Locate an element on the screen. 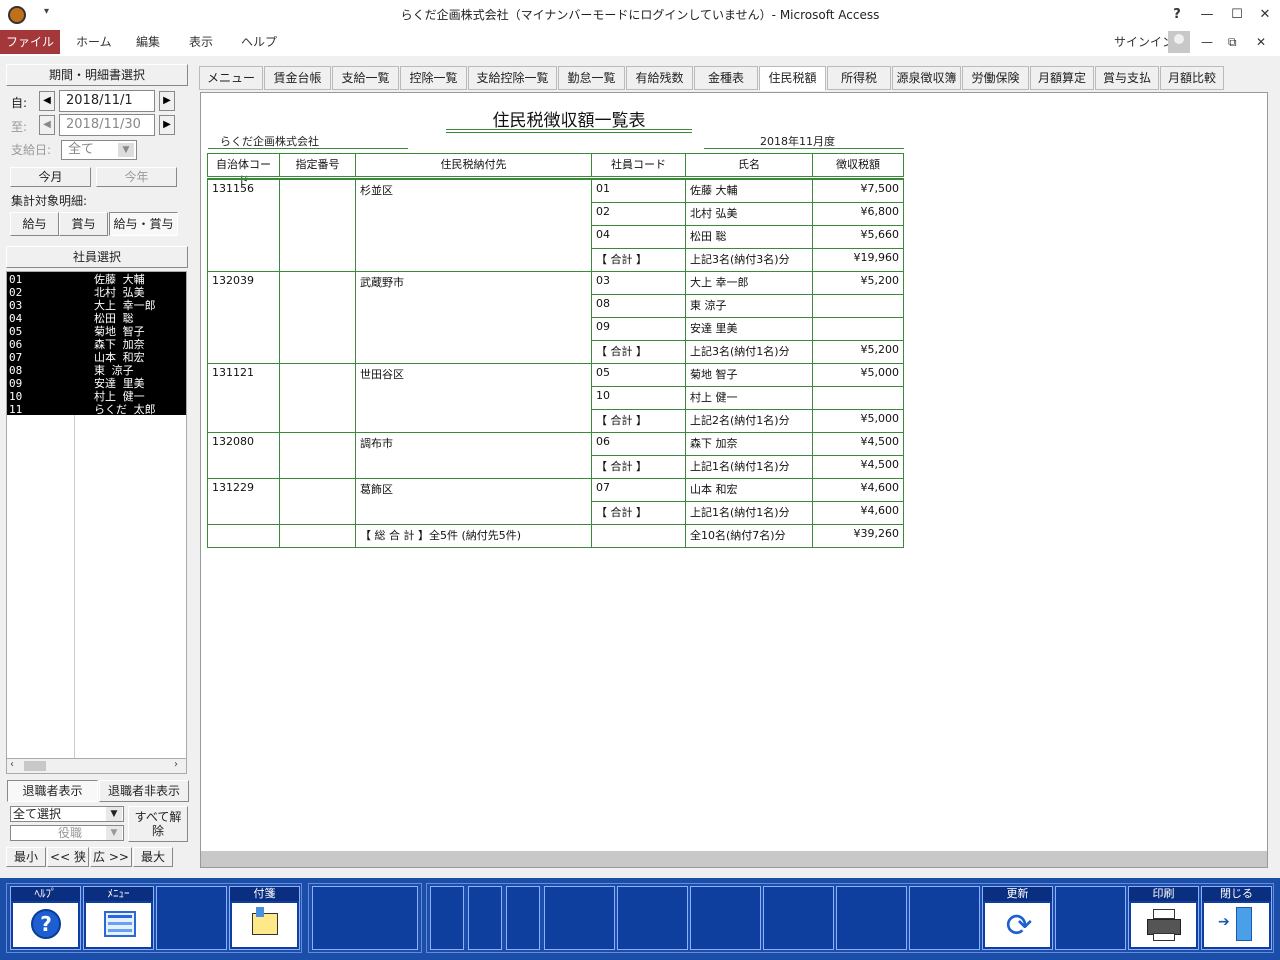 The width and height of the screenshot is (1280, 960). employee-code: 09 is located at coordinates (15, 383).